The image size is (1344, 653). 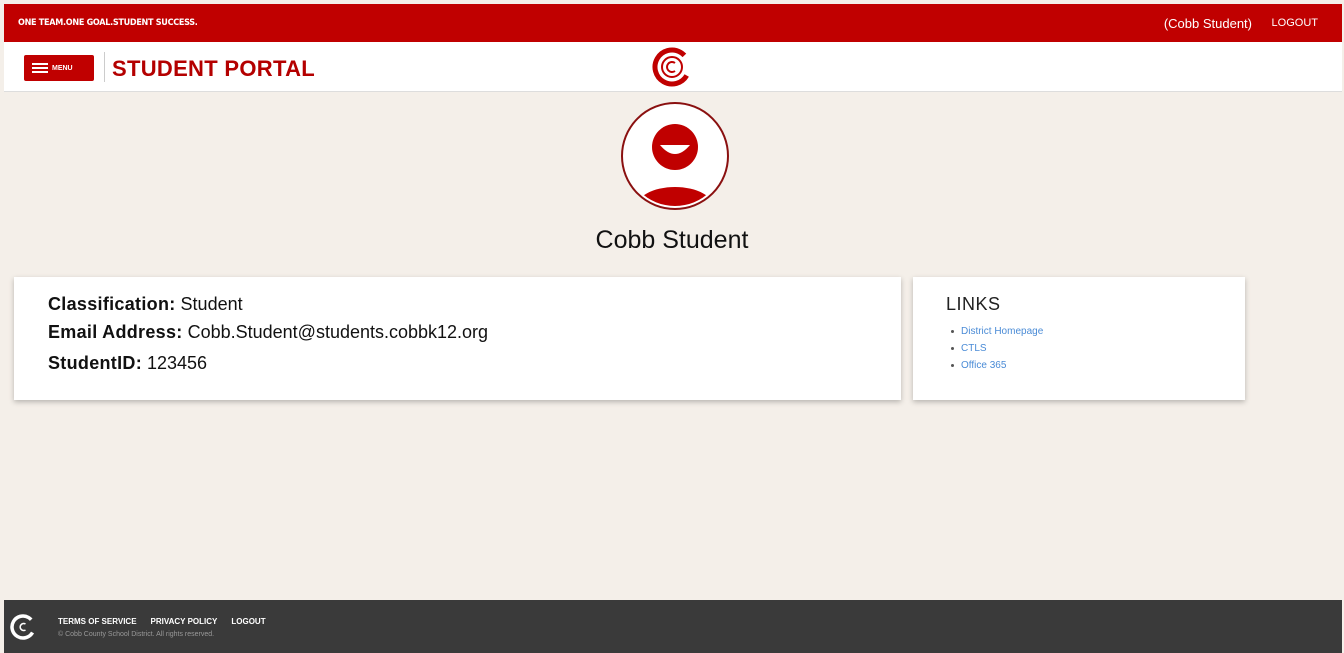 I want to click on links-title: LINKS, so click(x=973, y=304).